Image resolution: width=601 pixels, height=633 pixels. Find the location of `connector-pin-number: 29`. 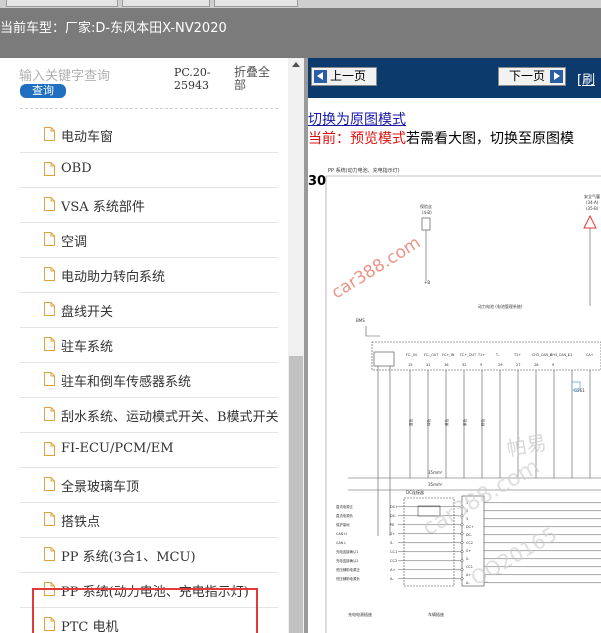

connector-pin-number: 29 is located at coordinates (500, 365).